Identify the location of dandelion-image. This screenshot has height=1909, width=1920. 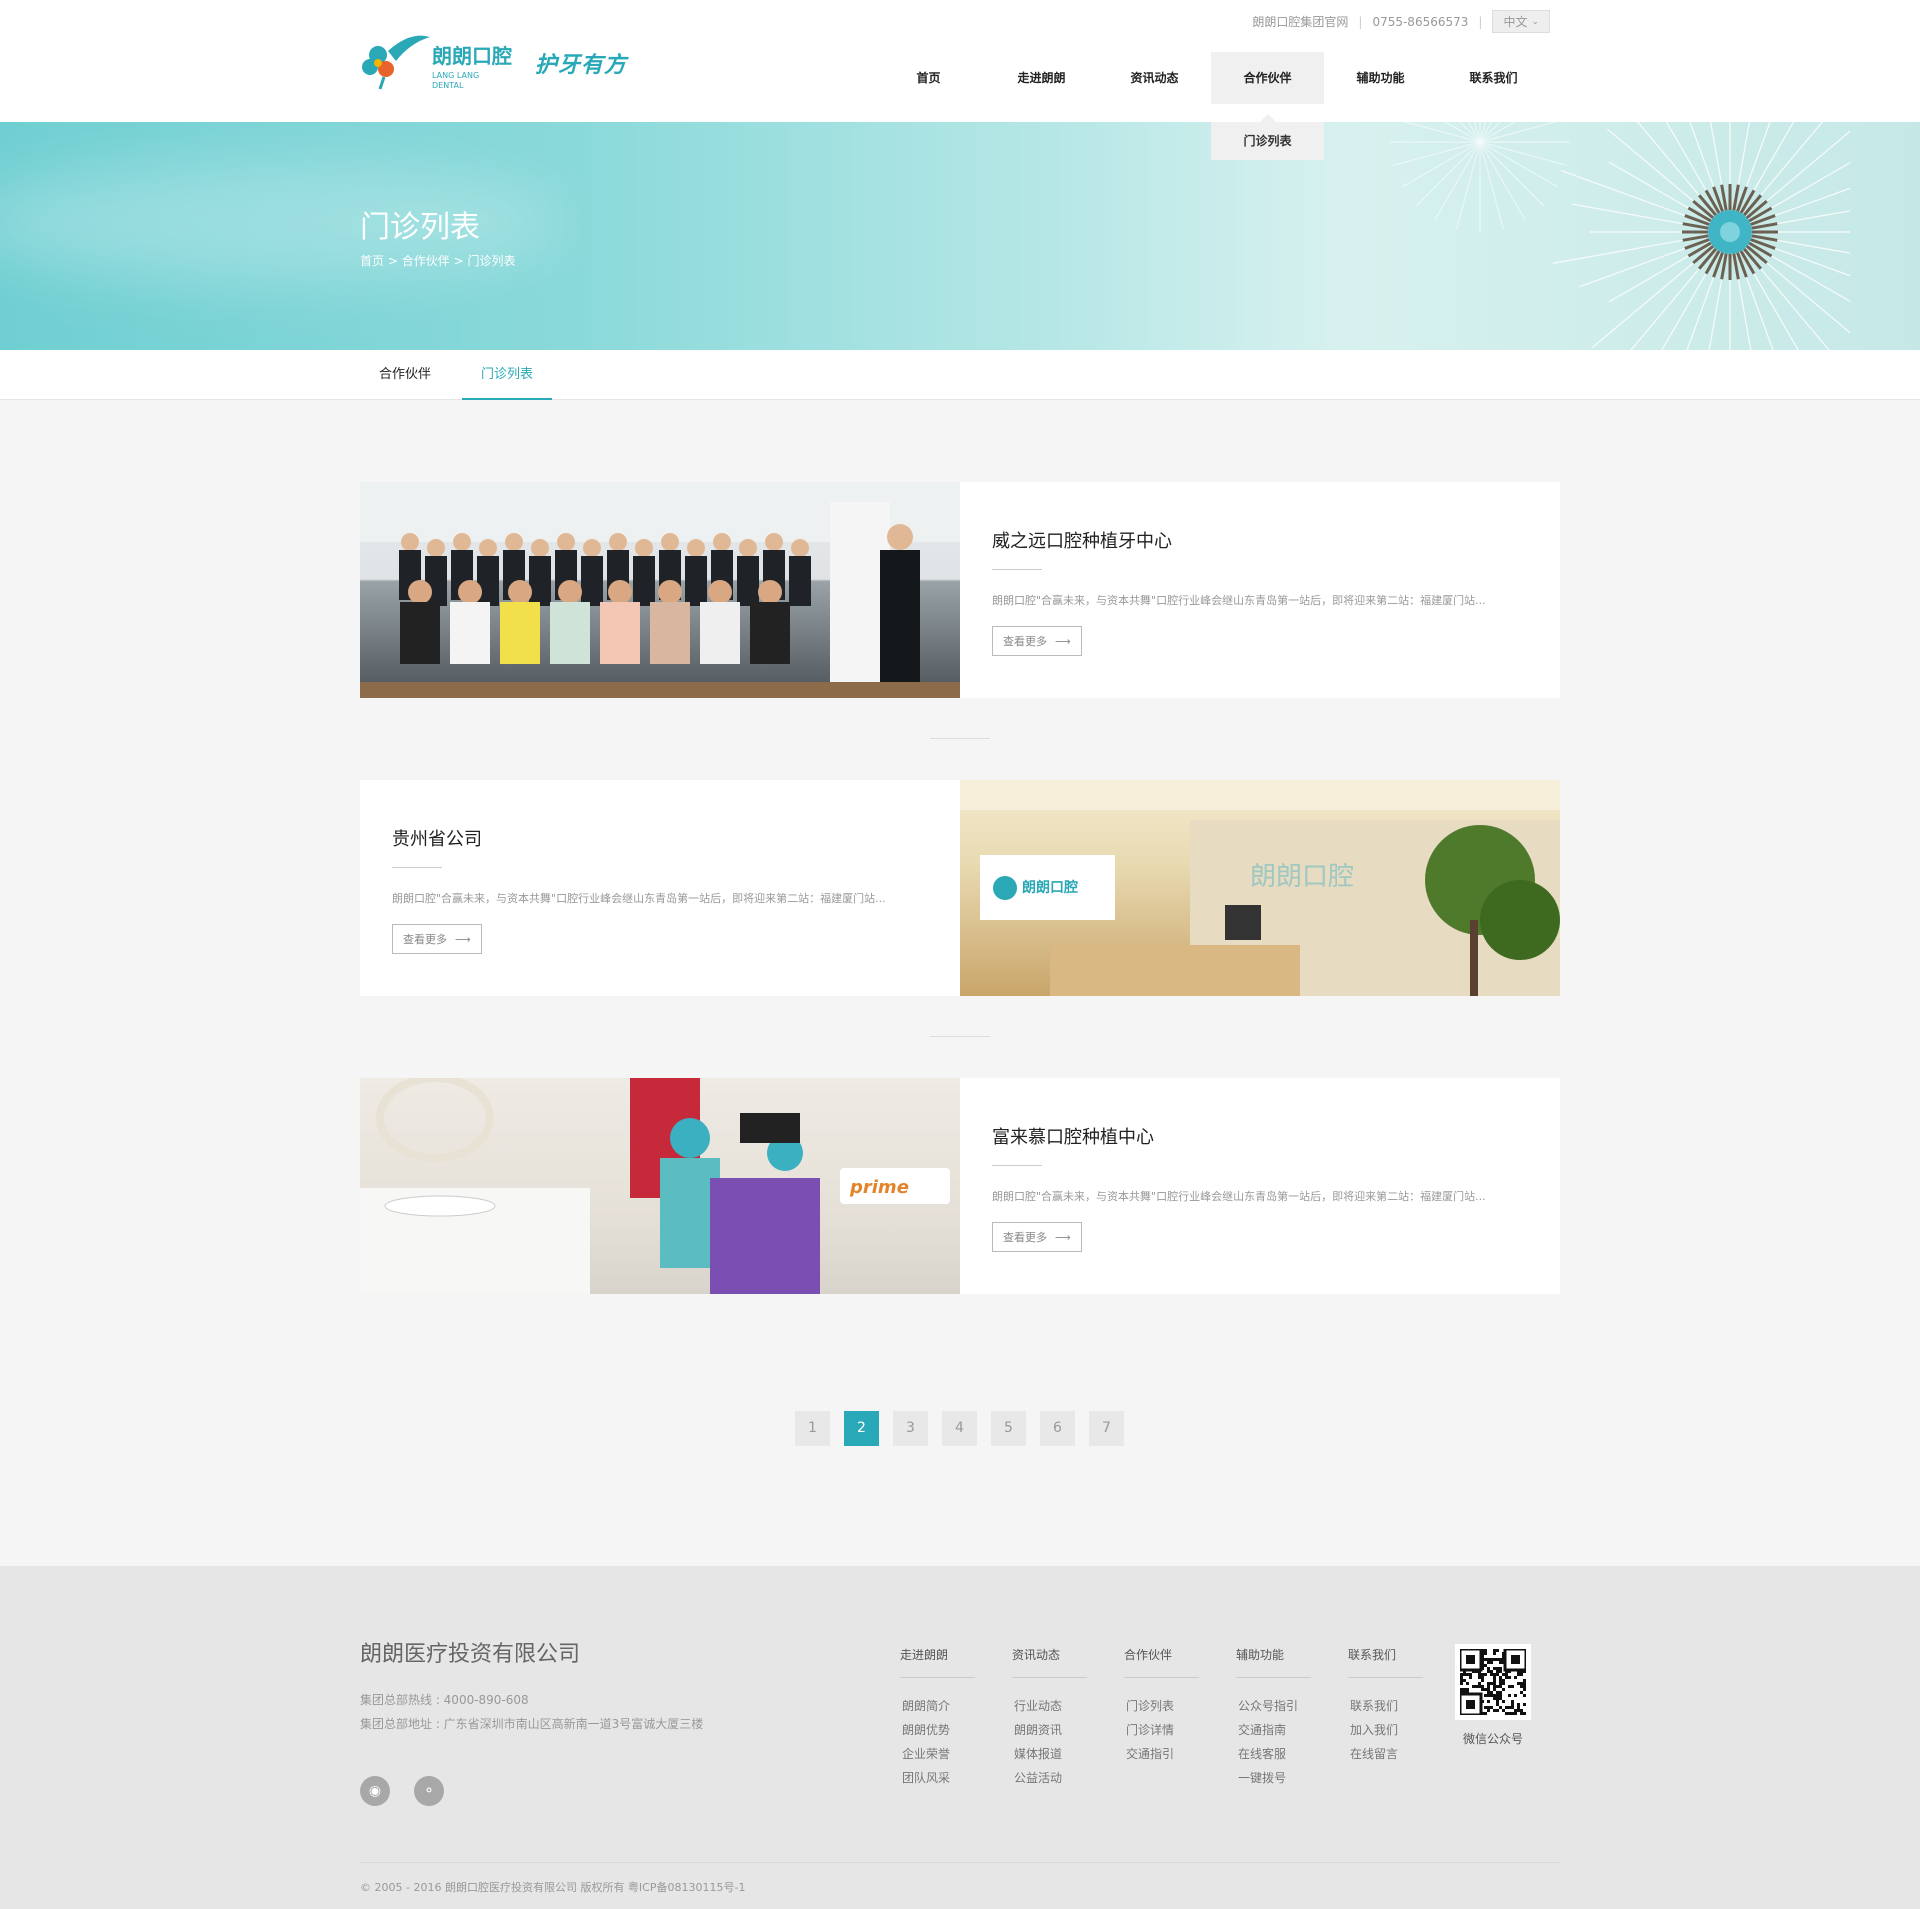
(1620, 236).